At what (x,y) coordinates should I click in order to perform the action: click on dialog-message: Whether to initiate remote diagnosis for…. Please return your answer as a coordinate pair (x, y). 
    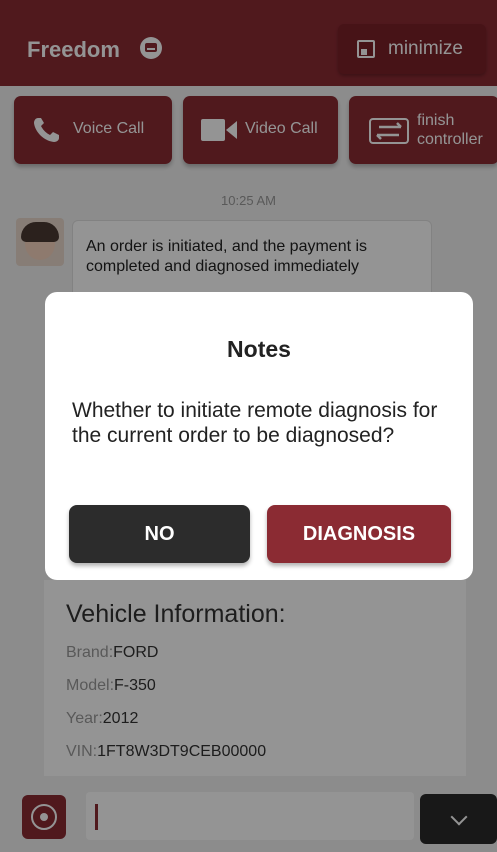
    Looking at the image, I should click on (255, 423).